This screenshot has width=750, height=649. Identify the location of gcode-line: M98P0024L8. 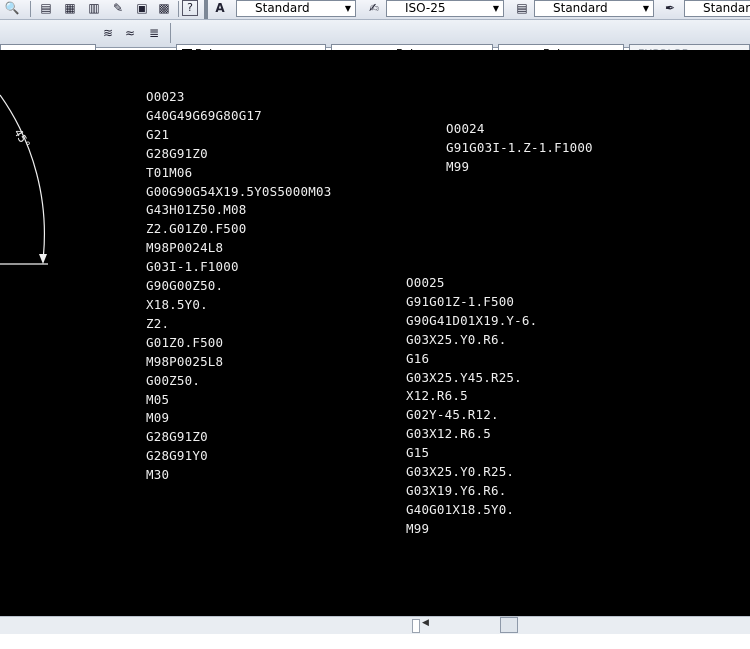
(185, 248).